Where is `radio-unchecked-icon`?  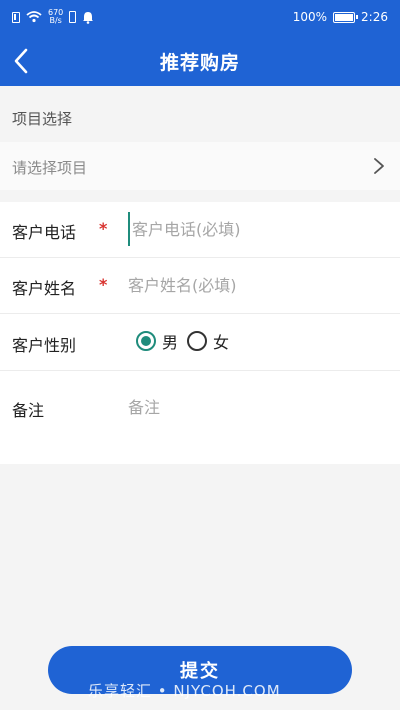 radio-unchecked-icon is located at coordinates (197, 341).